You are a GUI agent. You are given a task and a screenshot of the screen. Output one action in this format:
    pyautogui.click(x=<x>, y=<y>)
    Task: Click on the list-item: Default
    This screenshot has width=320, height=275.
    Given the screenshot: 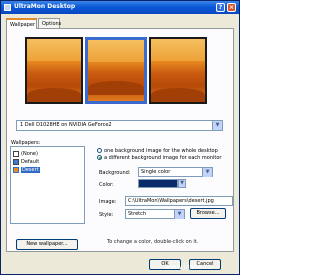 What is the action you would take?
    pyautogui.click(x=33, y=162)
    